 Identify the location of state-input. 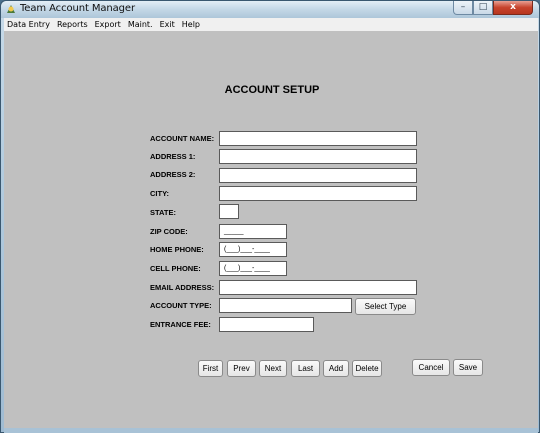
(229, 211).